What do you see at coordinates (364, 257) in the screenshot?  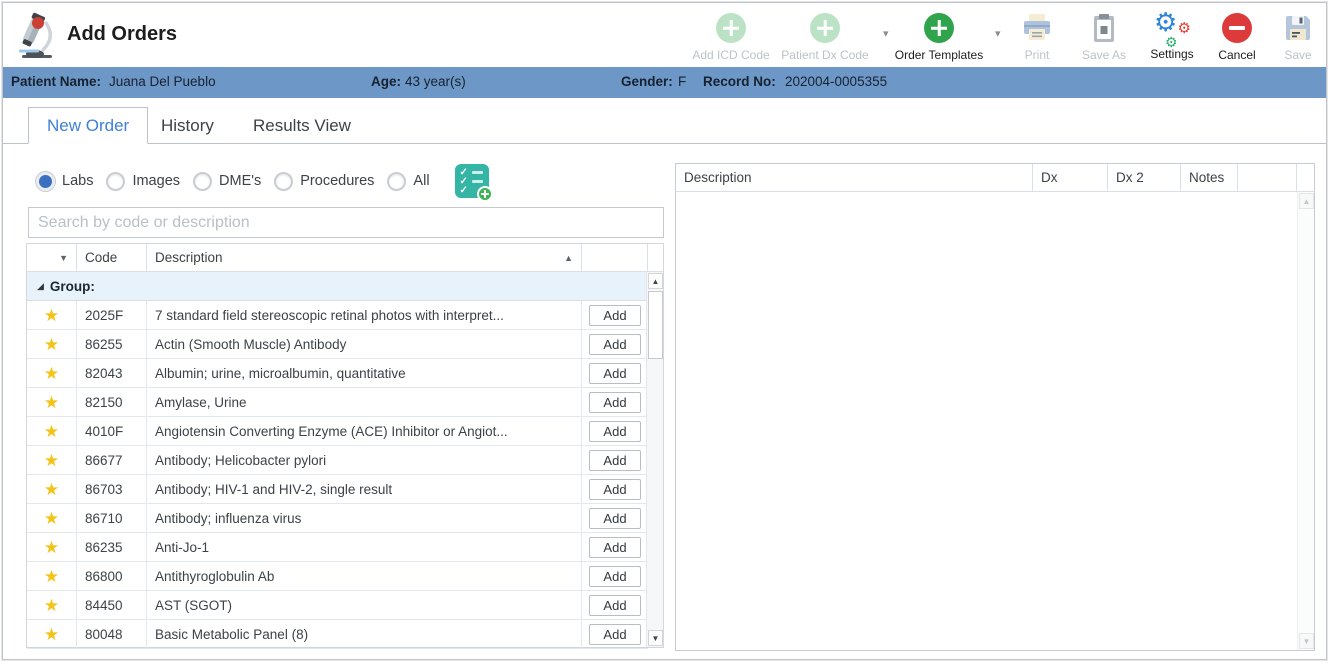 I see `description-column-header: Description ▲` at bounding box center [364, 257].